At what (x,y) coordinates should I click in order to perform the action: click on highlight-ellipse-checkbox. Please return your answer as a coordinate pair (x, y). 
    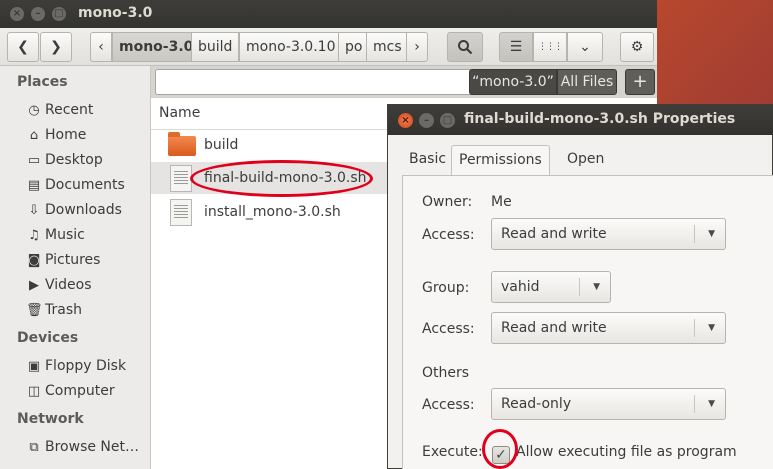
    Looking at the image, I should click on (500, 449).